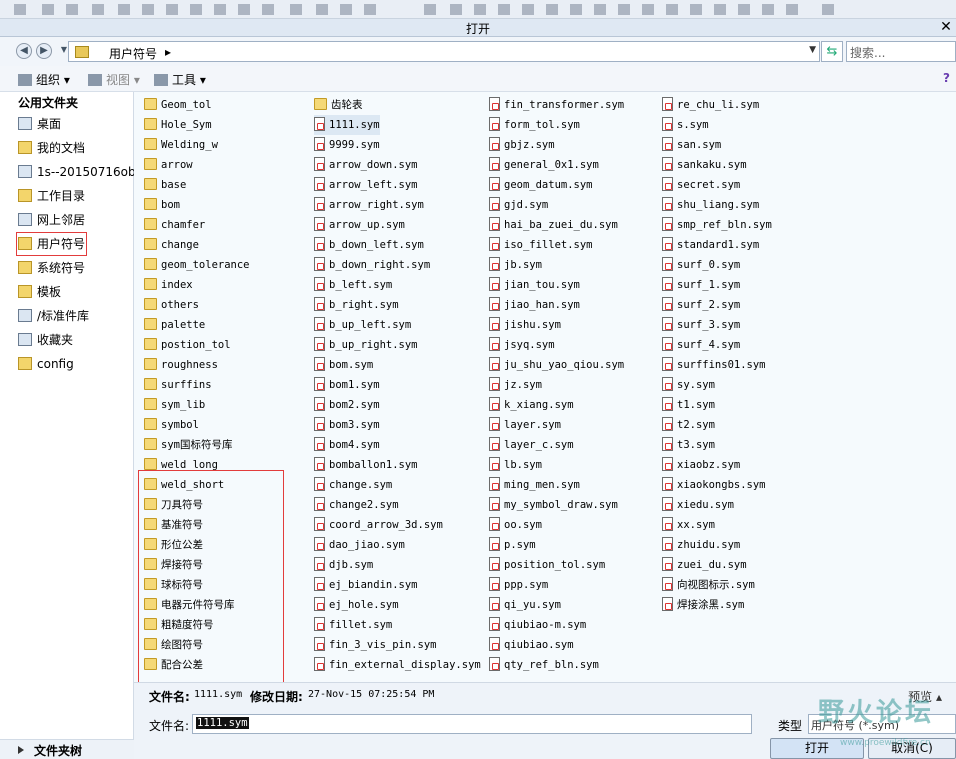  What do you see at coordinates (710, 205) in the screenshot?
I see `file-item: shu_liang.sym` at bounding box center [710, 205].